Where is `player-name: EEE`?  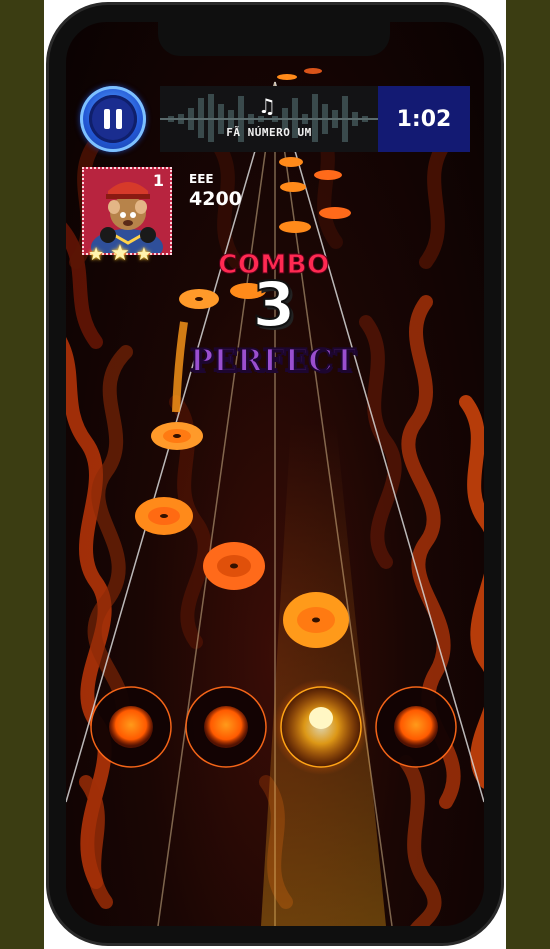
player-name: EEE is located at coordinates (201, 179).